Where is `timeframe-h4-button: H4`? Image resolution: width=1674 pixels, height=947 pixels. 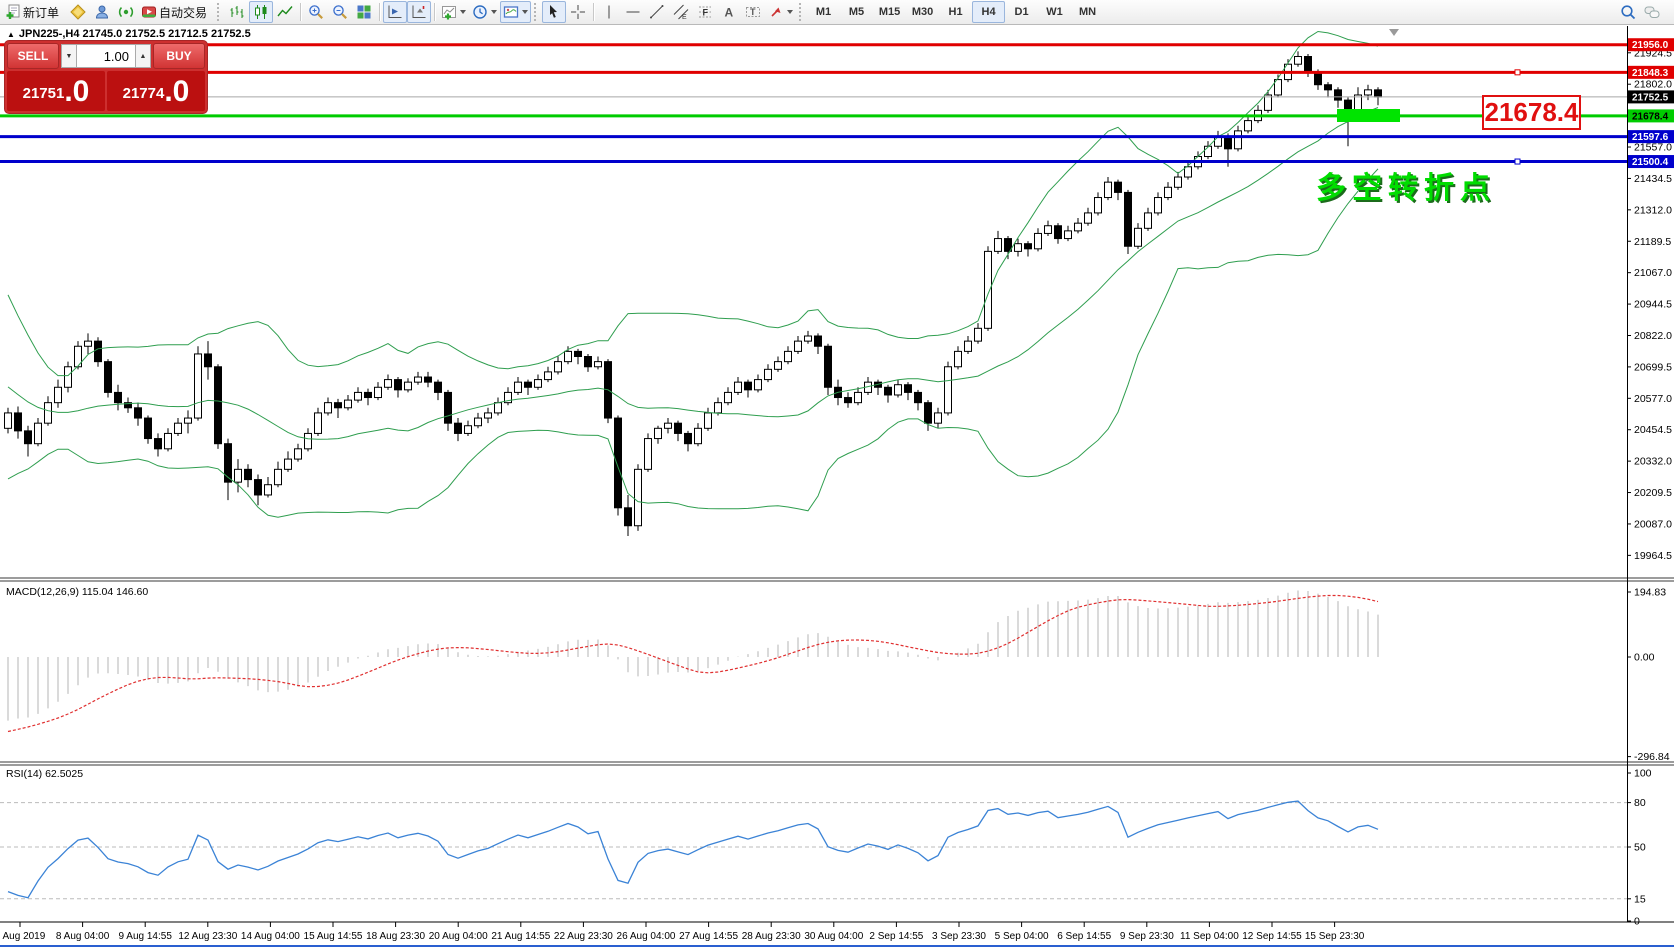 timeframe-h4-button: H4 is located at coordinates (989, 12).